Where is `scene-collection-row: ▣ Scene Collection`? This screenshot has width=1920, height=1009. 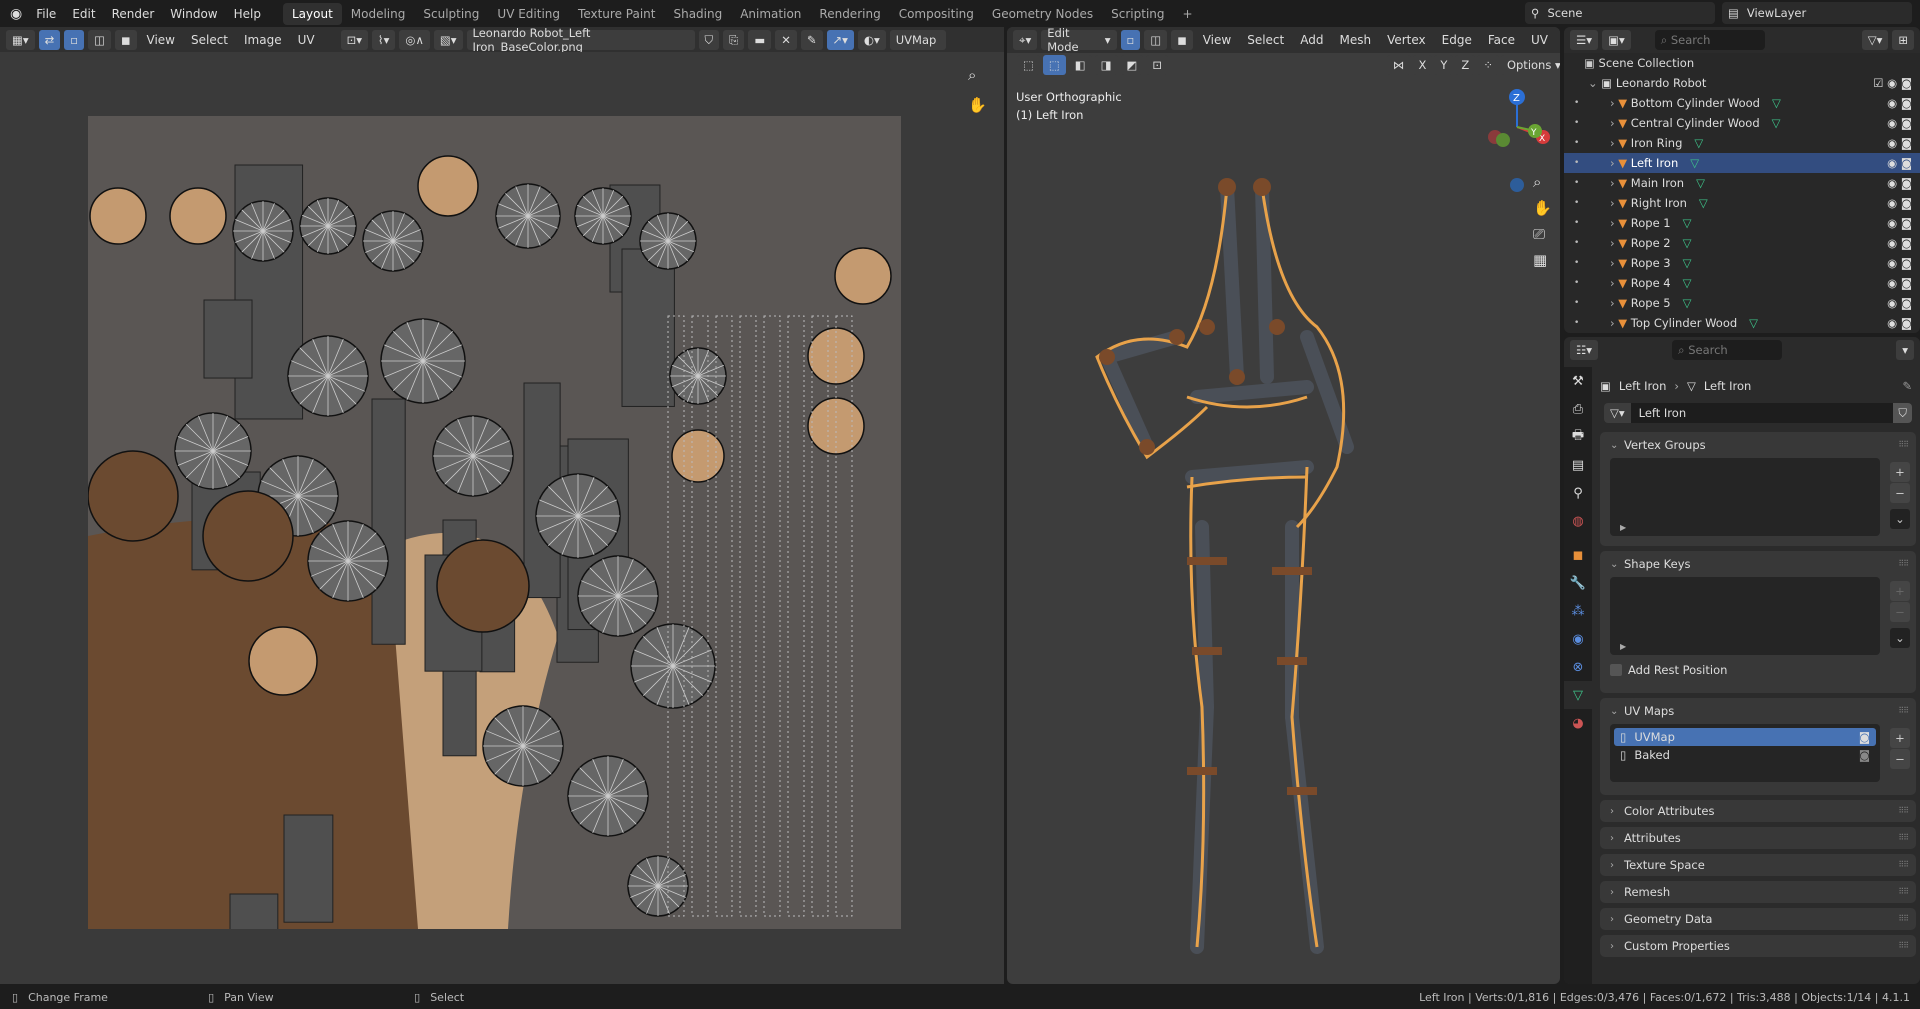
scene-collection-row: ▣ Scene Collection is located at coordinates (1742, 63).